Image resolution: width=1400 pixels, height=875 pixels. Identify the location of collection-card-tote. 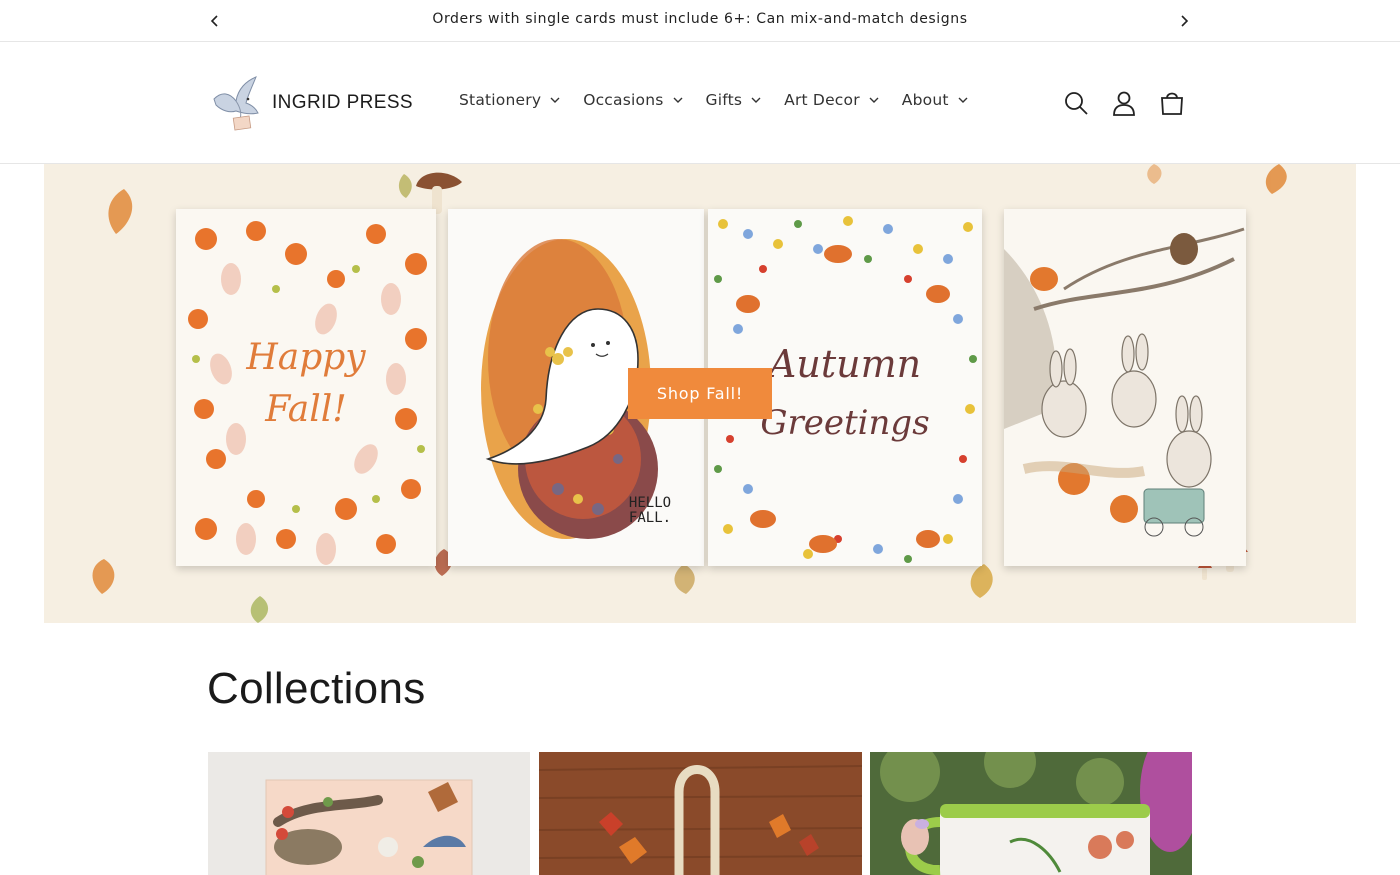
(700, 813).